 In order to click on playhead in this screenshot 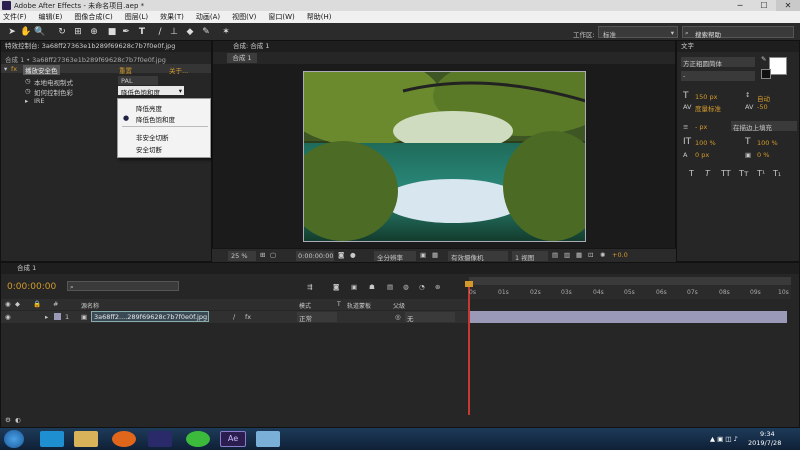, I will do `click(469, 353)`.